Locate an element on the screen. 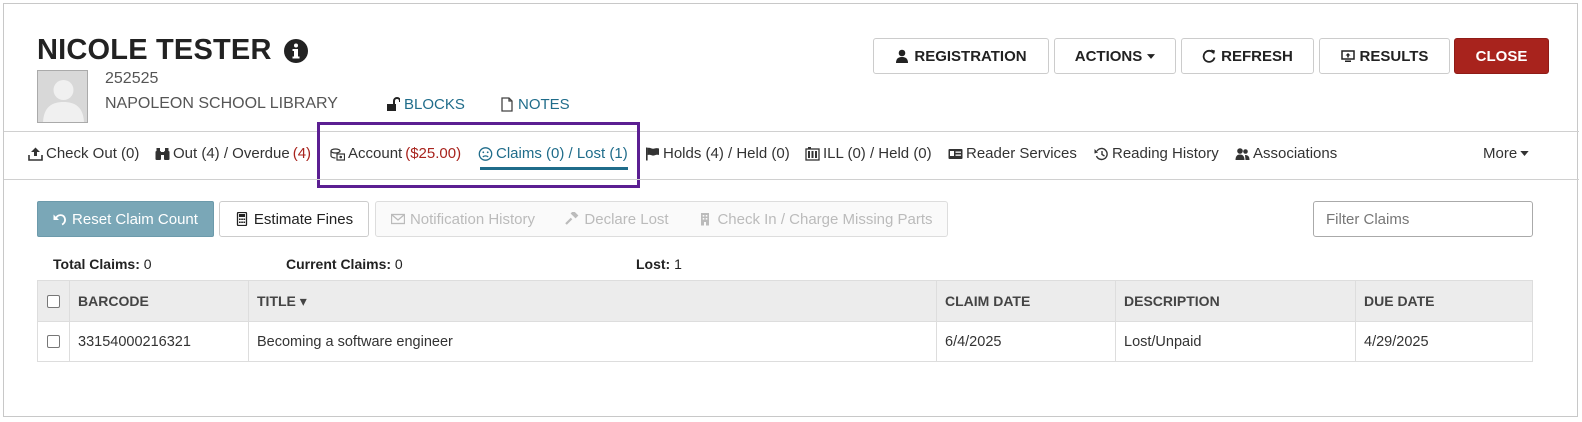 This screenshot has width=1582, height=422. column-header-due-date: DUE DATE is located at coordinates (1444, 301).